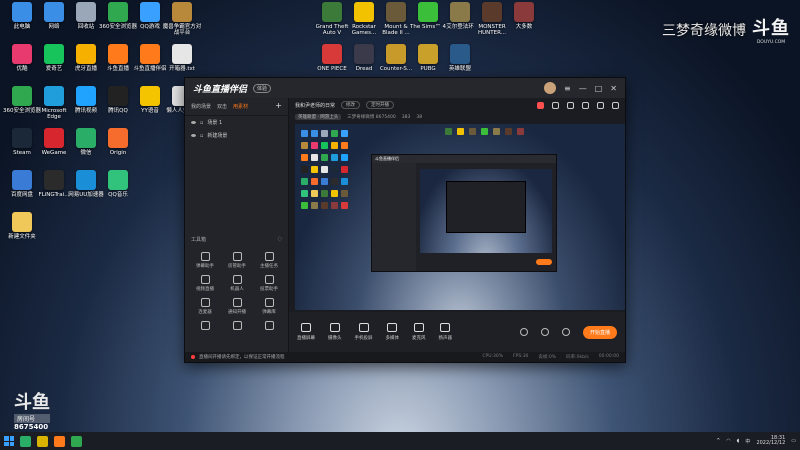 Image resolution: width=800 pixels, height=450 pixels. I want to click on tool-item: 弹幕助手, so click(205, 260).